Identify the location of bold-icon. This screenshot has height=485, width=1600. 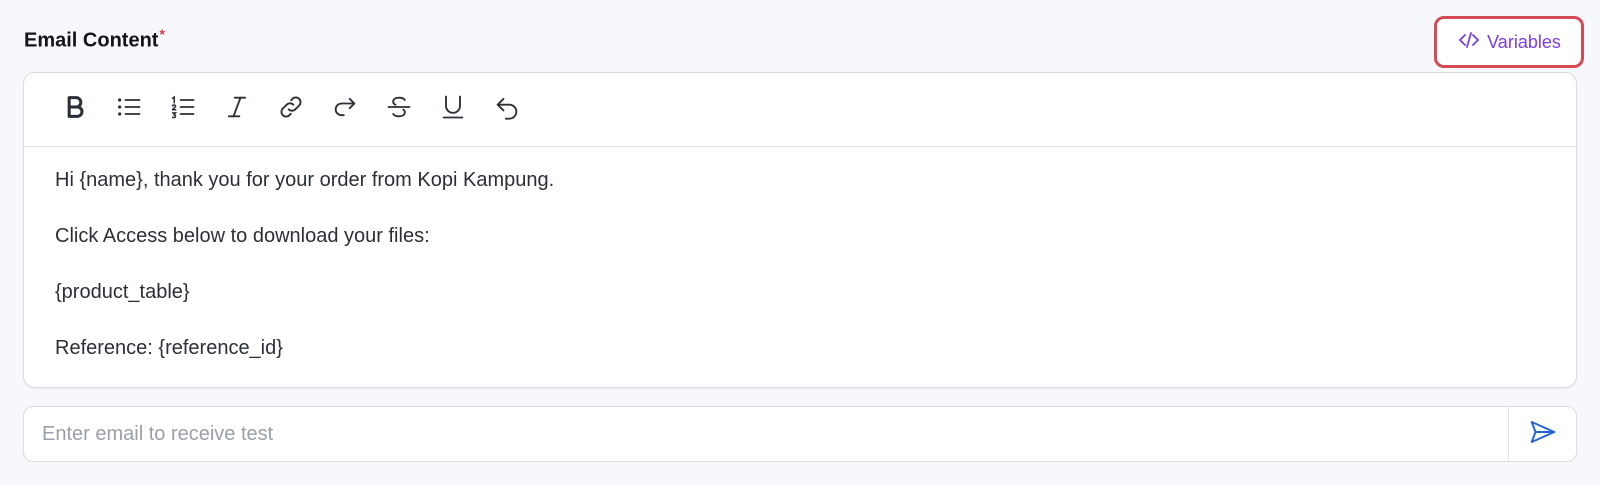
(75, 109).